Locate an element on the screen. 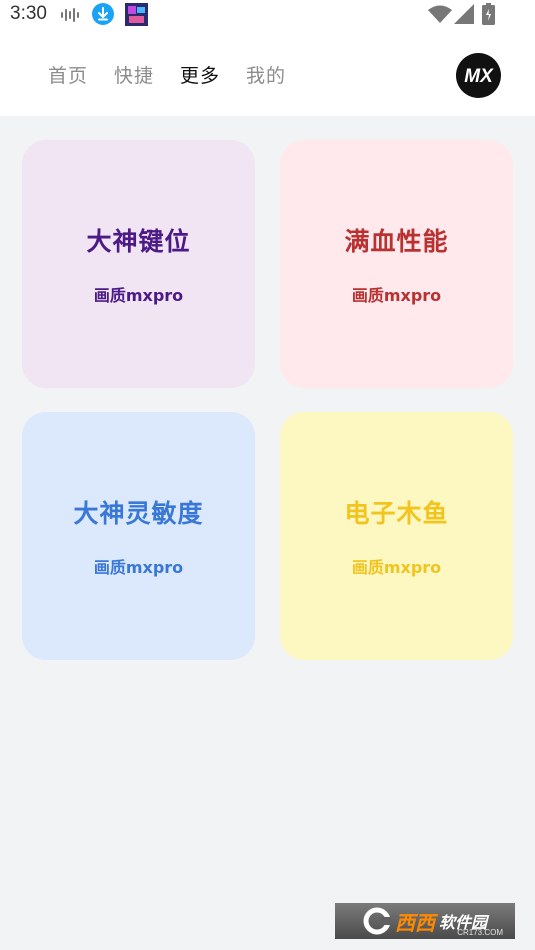 The height and width of the screenshot is (950, 535). card-title: 电子木鱼 is located at coordinates (396, 513).